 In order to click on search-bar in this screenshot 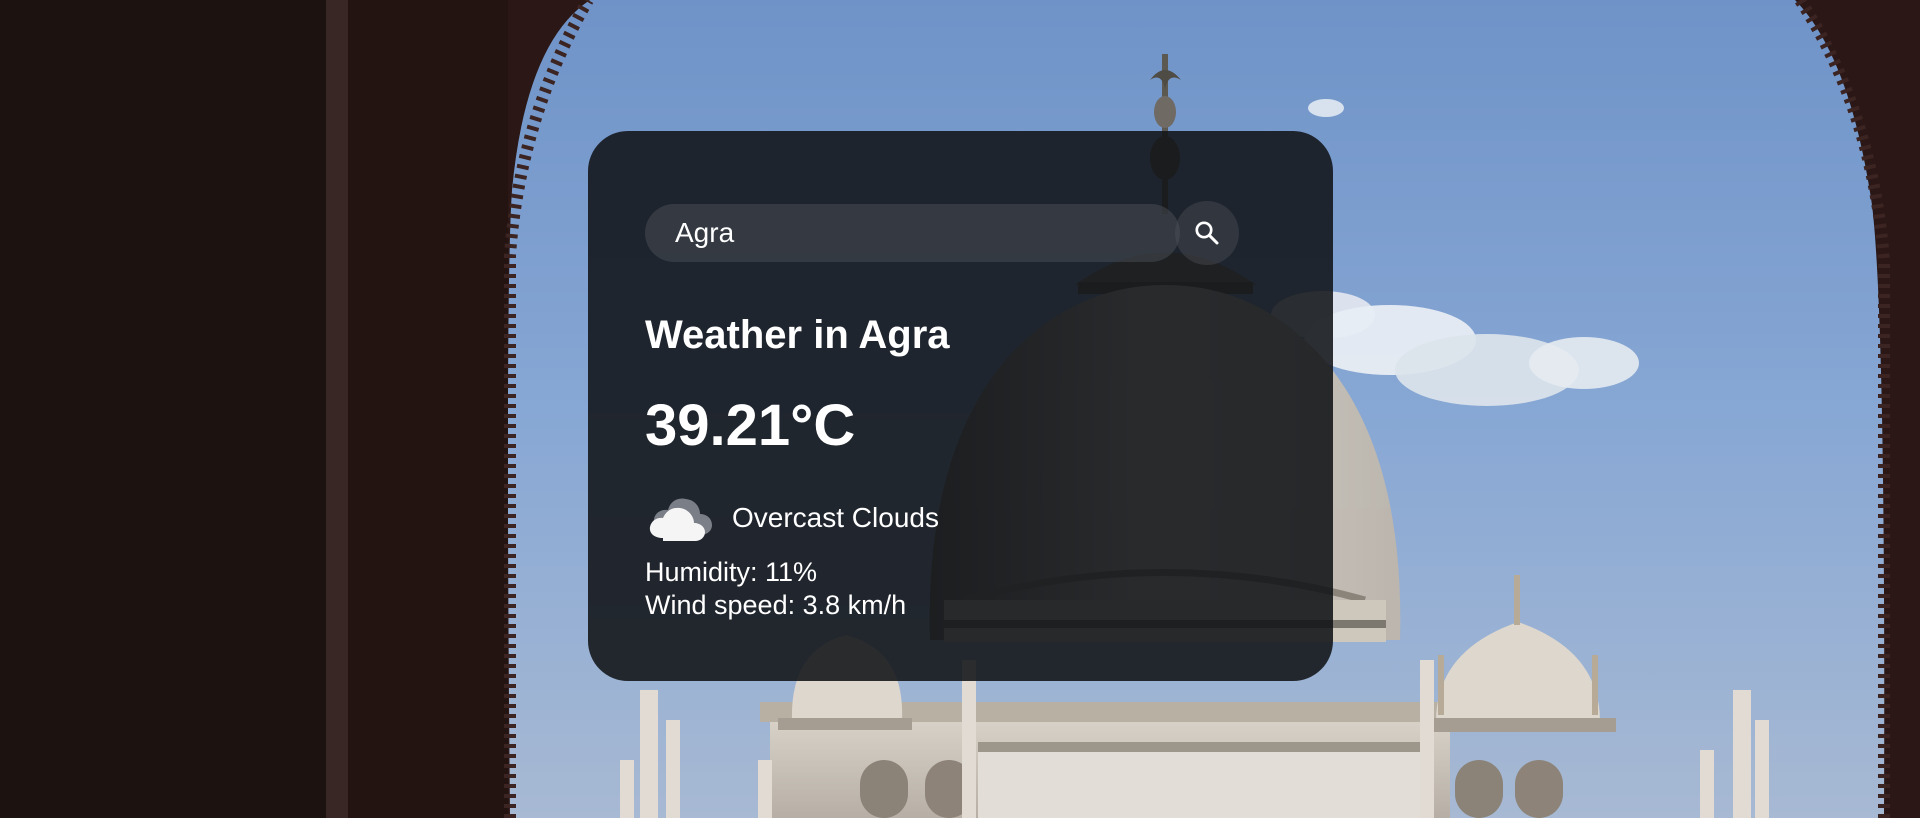, I will do `click(960, 233)`.